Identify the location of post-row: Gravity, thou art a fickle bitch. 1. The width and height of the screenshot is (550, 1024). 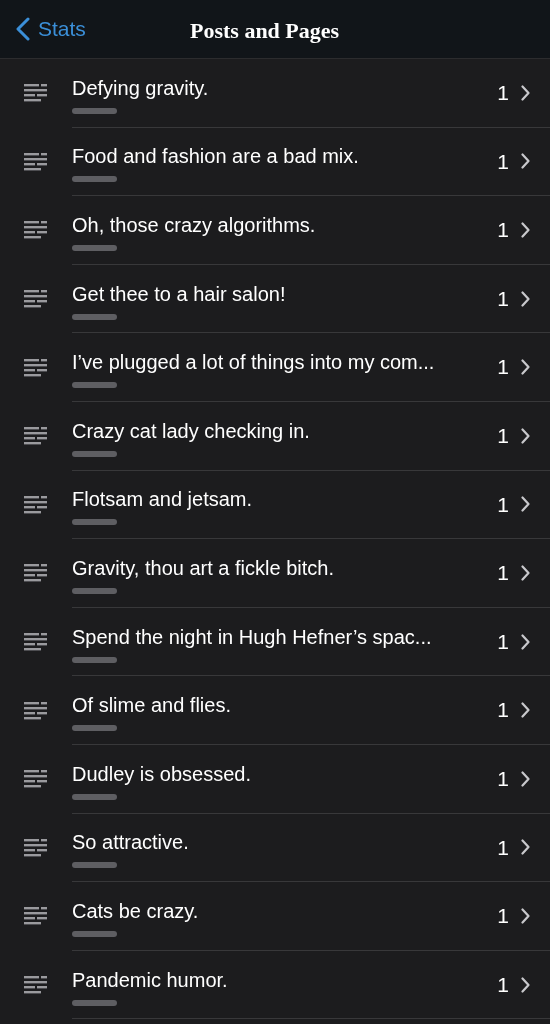
(275, 573).